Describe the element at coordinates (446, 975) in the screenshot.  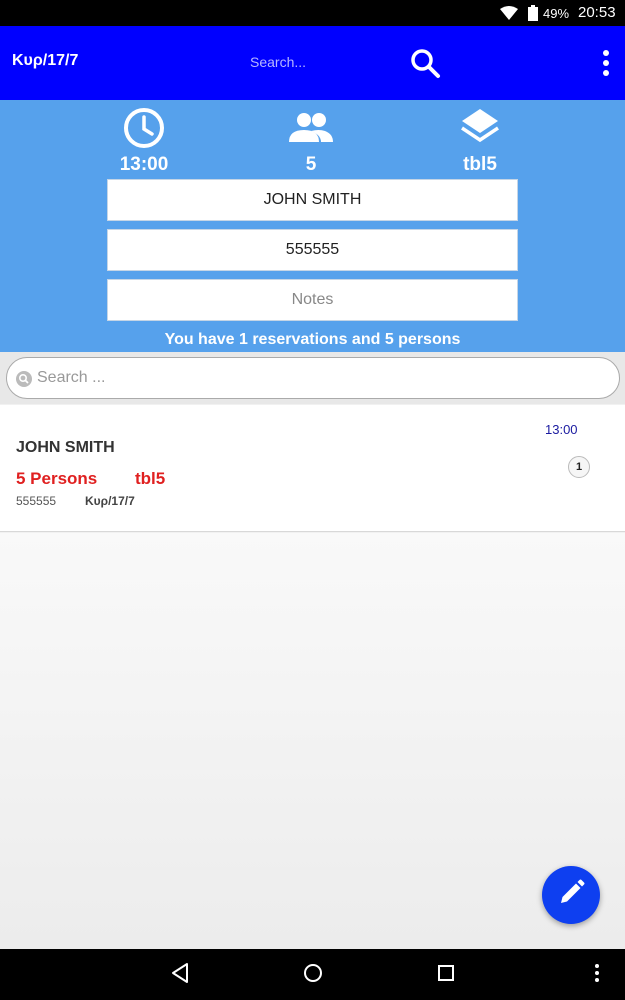
I see `recents-icon` at that location.